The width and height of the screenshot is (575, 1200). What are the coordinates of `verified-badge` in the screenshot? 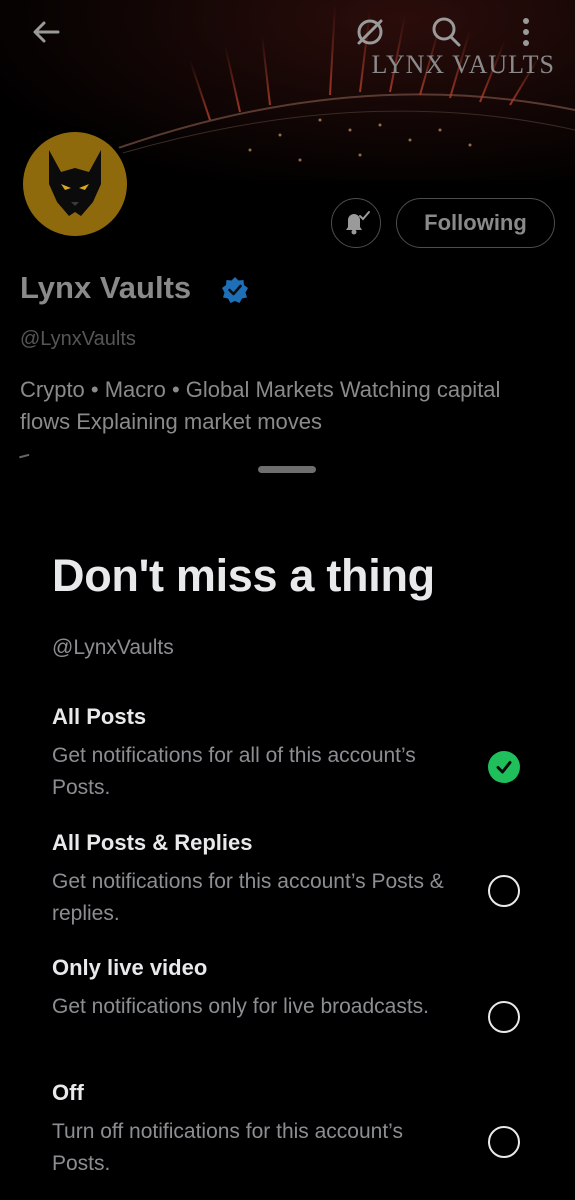 It's located at (235, 292).